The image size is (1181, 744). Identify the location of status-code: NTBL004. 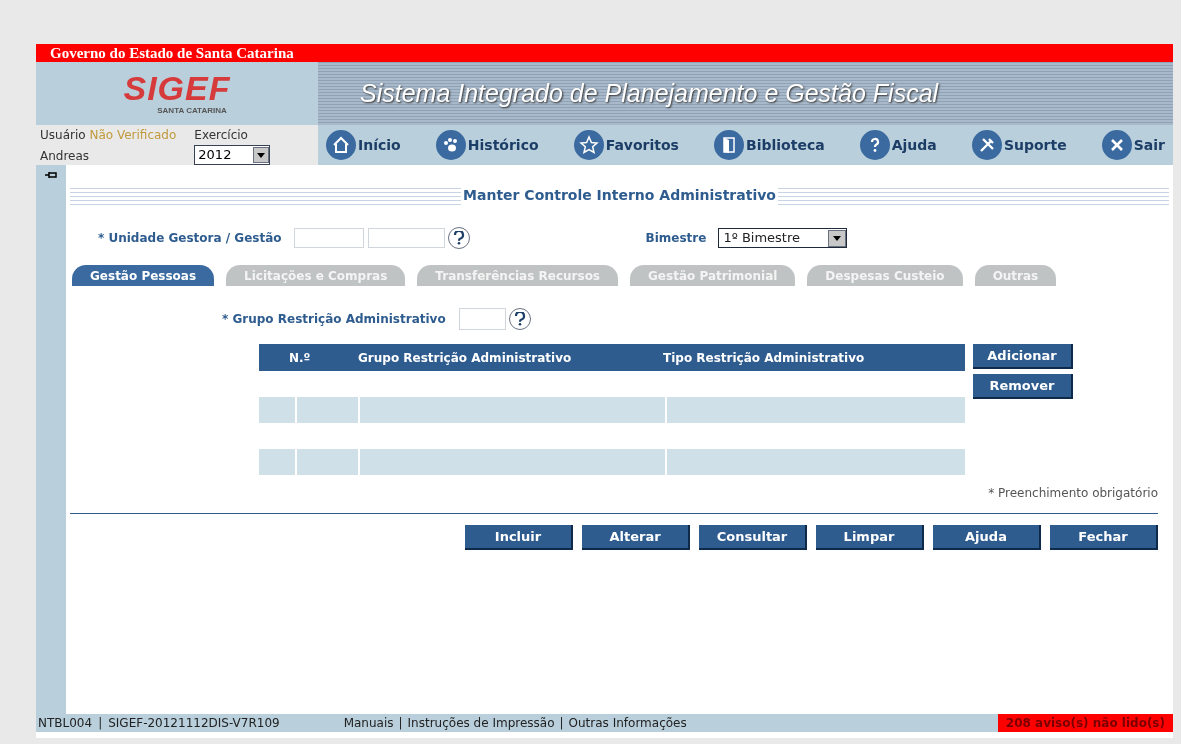
(65, 723).